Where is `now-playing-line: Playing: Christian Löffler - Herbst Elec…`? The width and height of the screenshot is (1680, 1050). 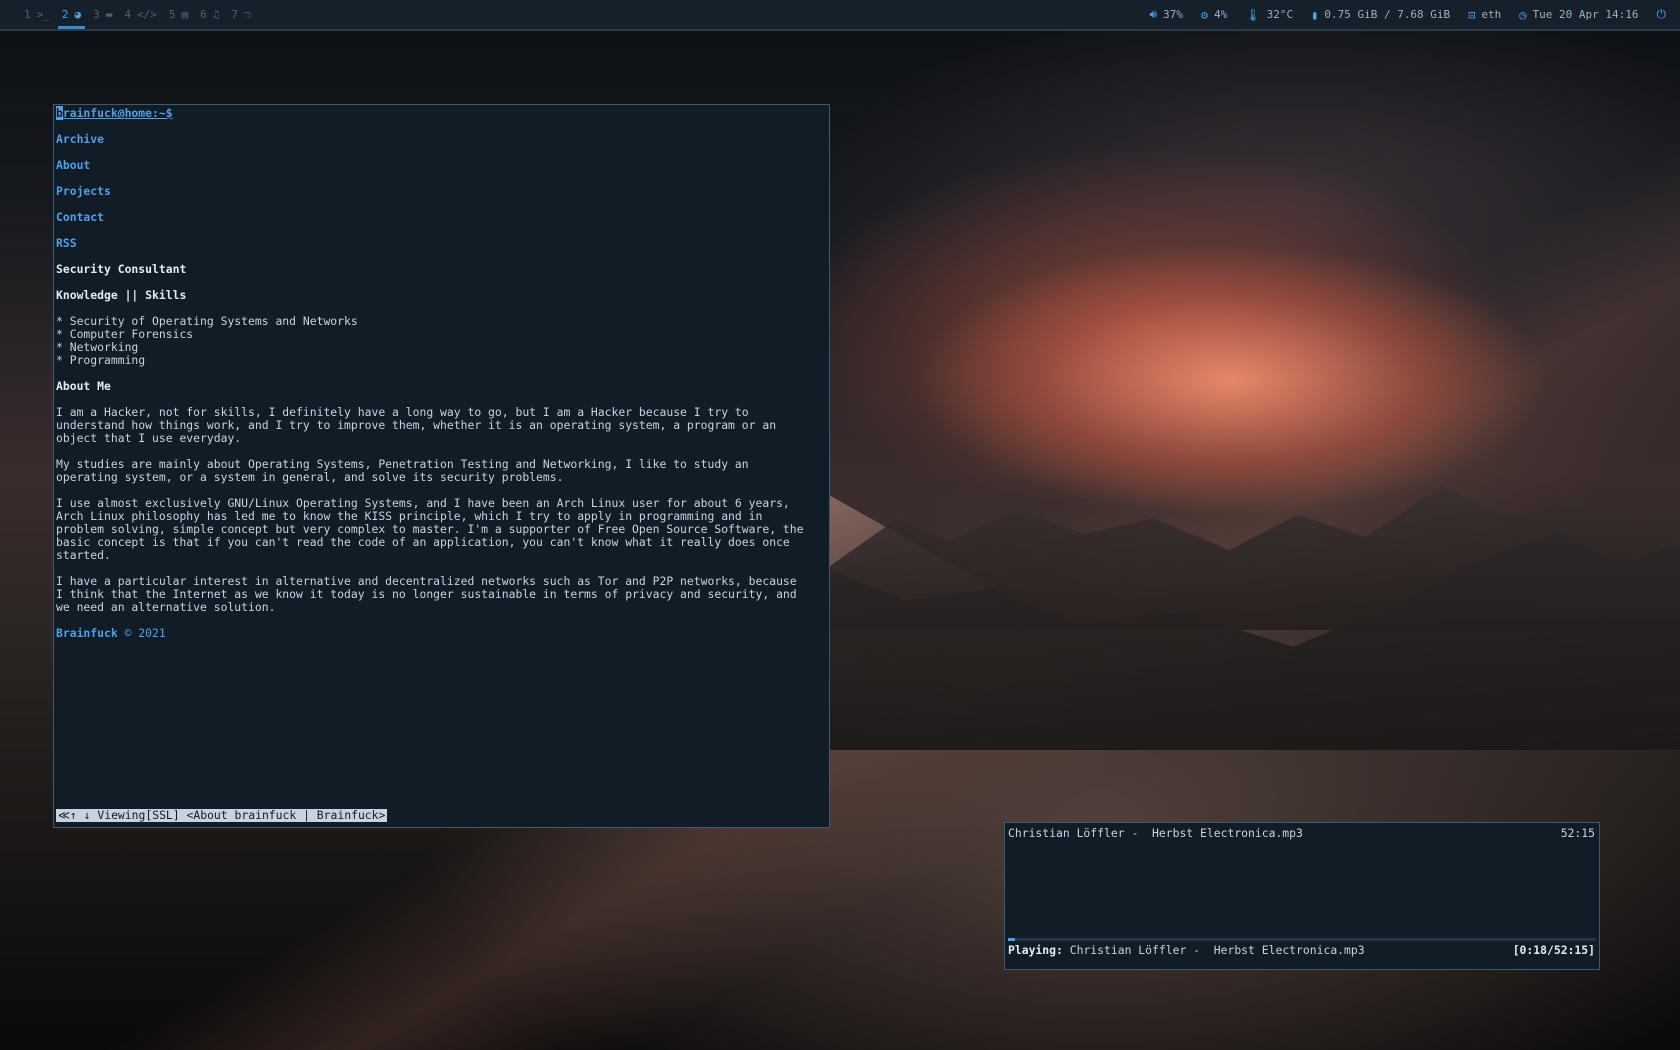
now-playing-line: Playing: Christian Löffler - Herbst Elec… is located at coordinates (1186, 950).